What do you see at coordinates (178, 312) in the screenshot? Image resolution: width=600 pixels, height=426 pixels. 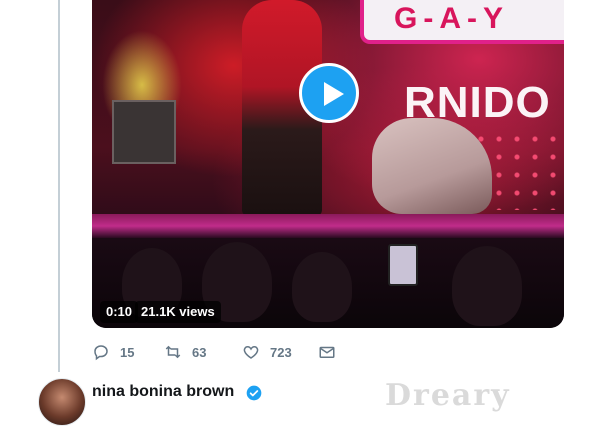 I see `video-views-badge: 21.1K views` at bounding box center [178, 312].